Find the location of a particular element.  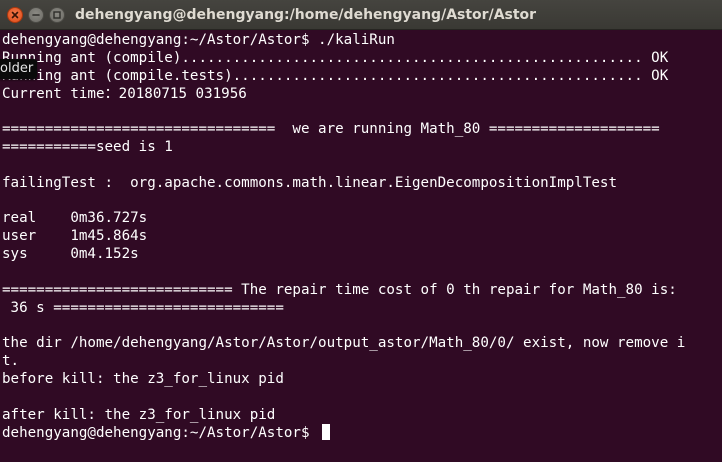

tooltip: older is located at coordinates (19, 69).